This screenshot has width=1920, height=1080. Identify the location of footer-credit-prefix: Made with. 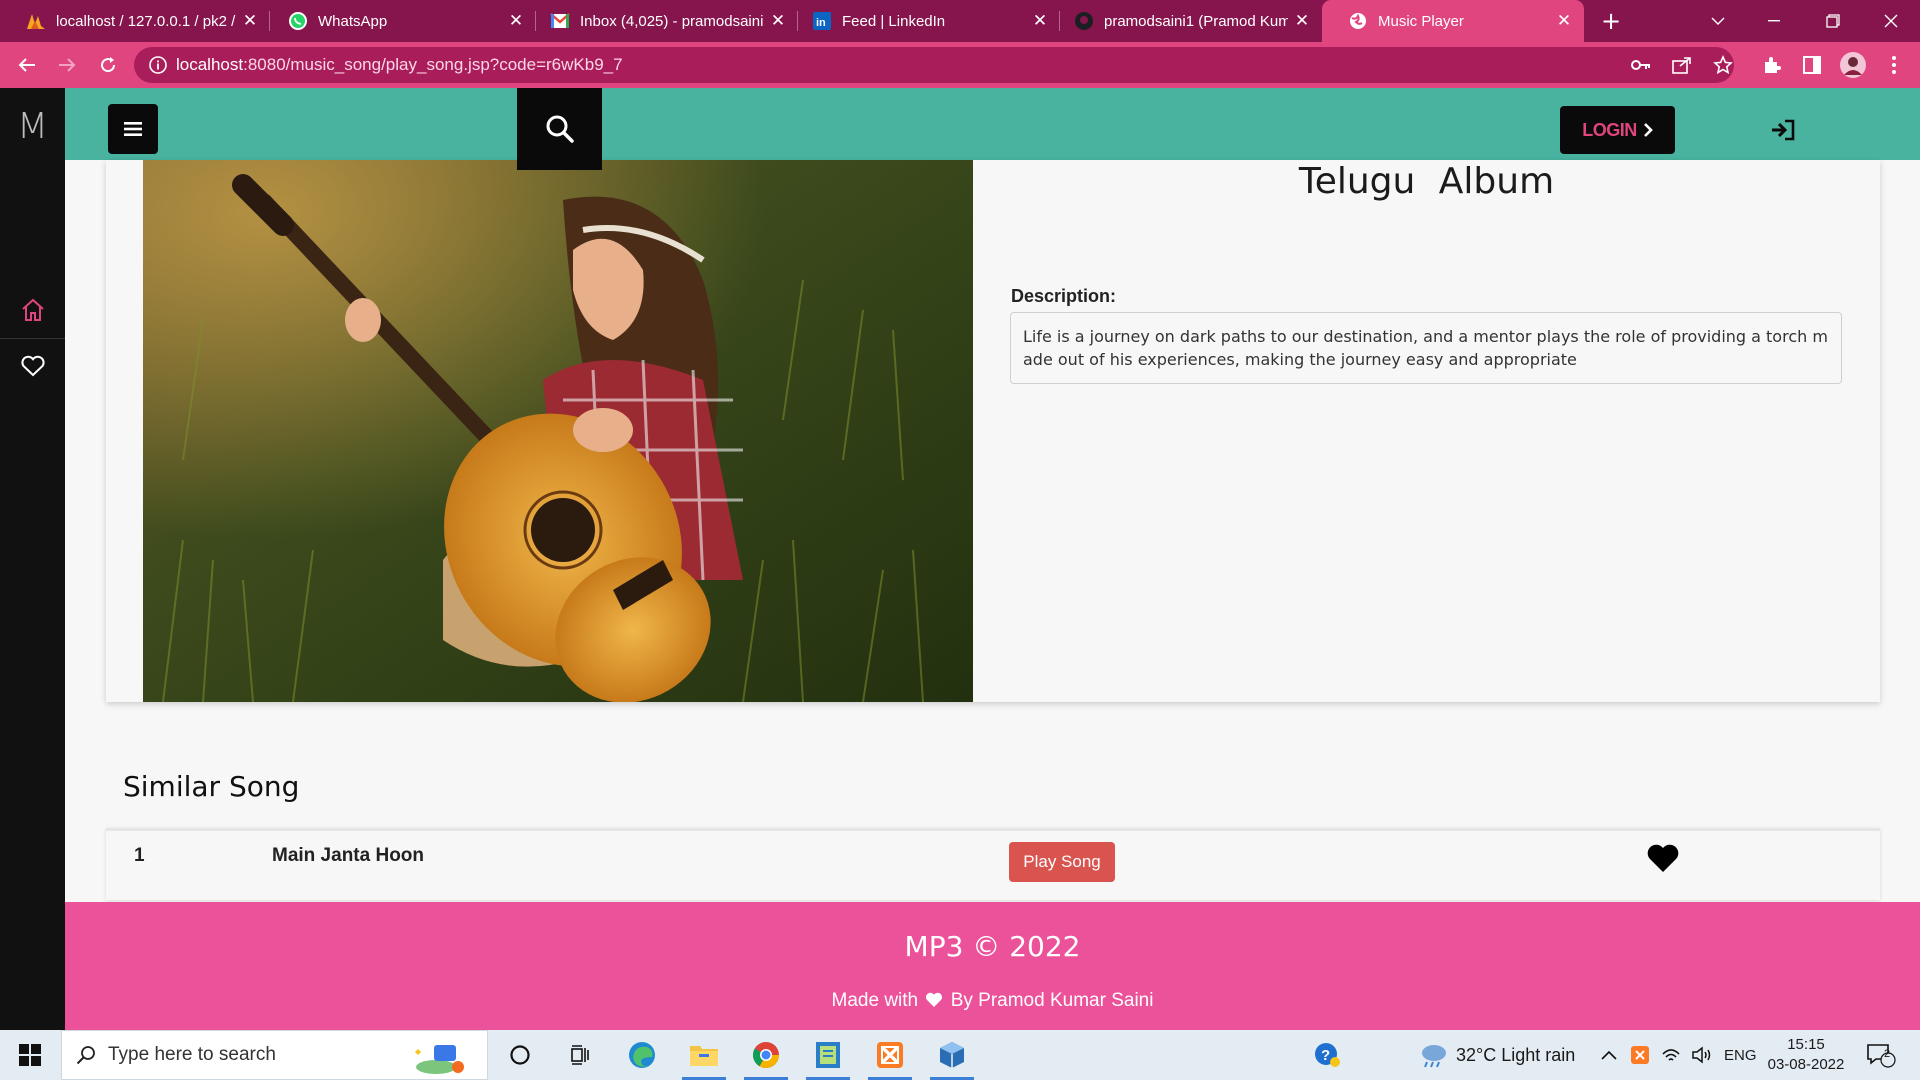
(875, 1000).